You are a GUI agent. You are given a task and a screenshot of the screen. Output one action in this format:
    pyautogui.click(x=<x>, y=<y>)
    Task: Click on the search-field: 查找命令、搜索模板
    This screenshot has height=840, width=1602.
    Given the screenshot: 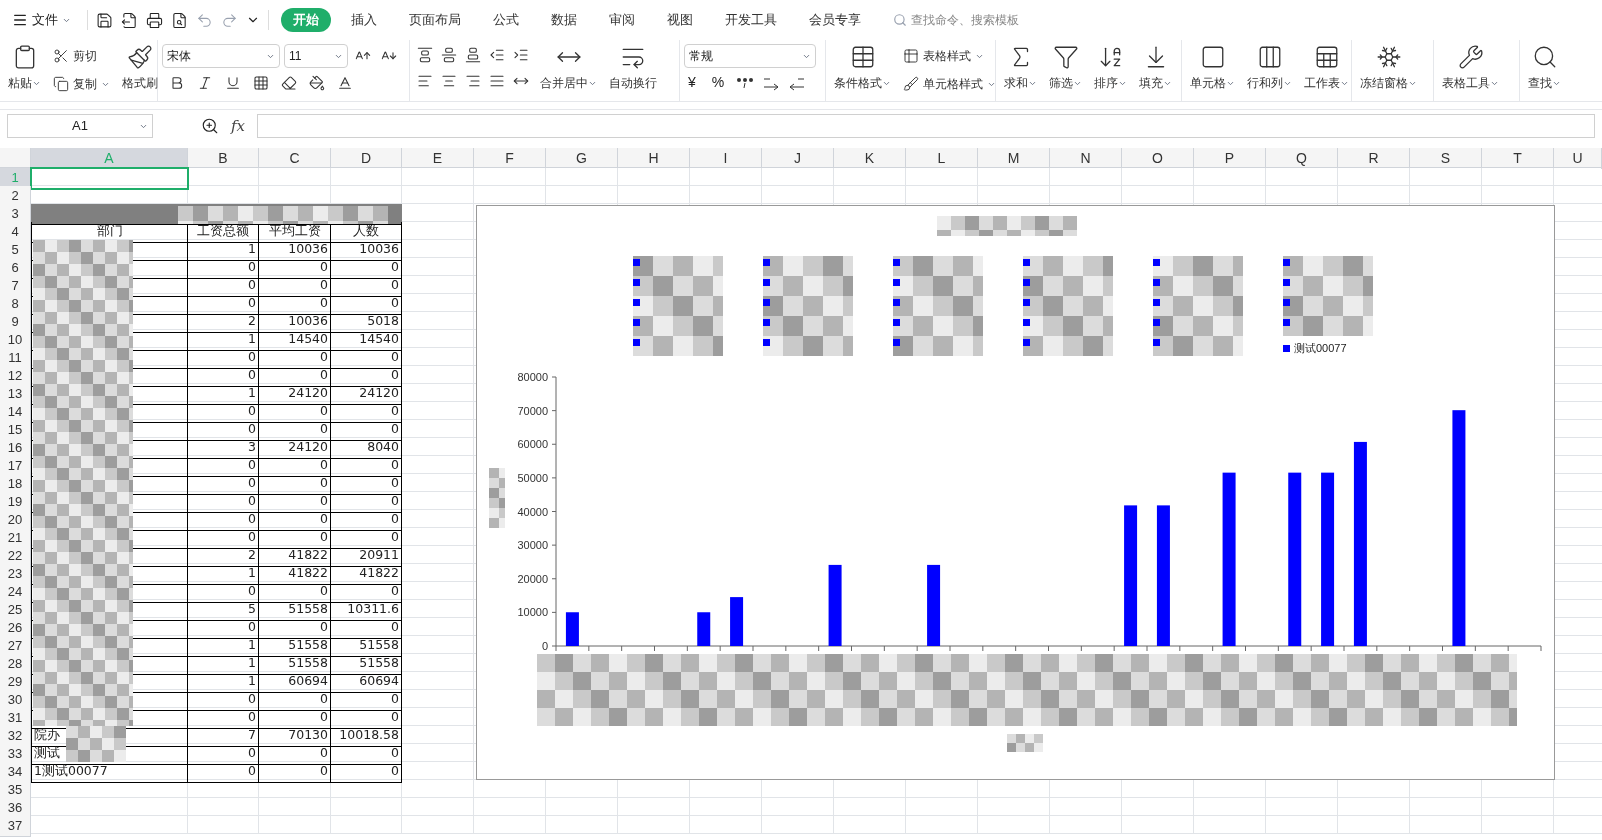 What is the action you would take?
    pyautogui.click(x=972, y=20)
    